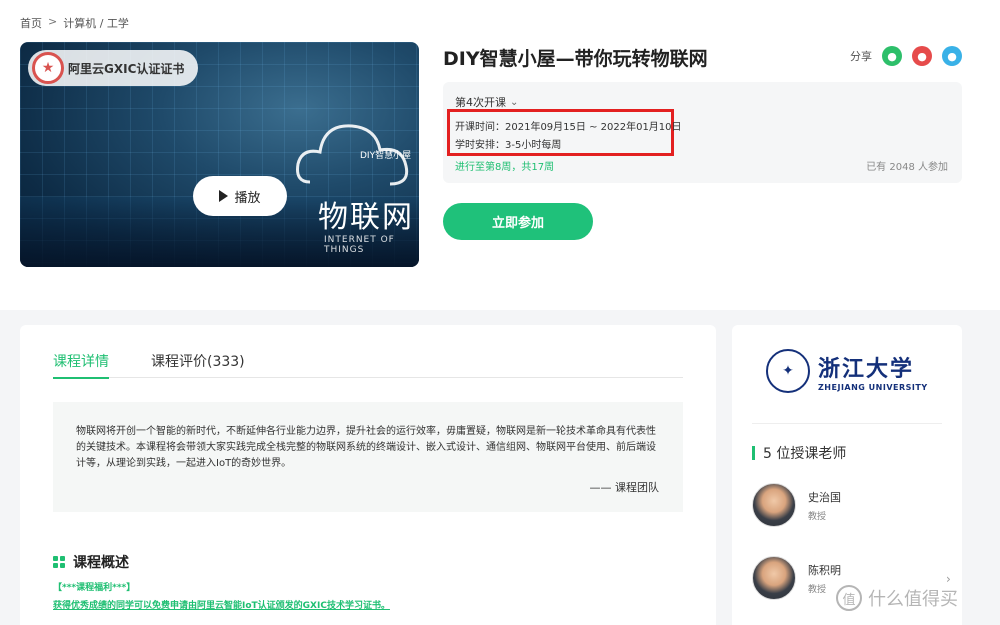 The image size is (1000, 625). Describe the element at coordinates (624, 487) in the screenshot. I see `description-signature: —— 课程团队` at that location.